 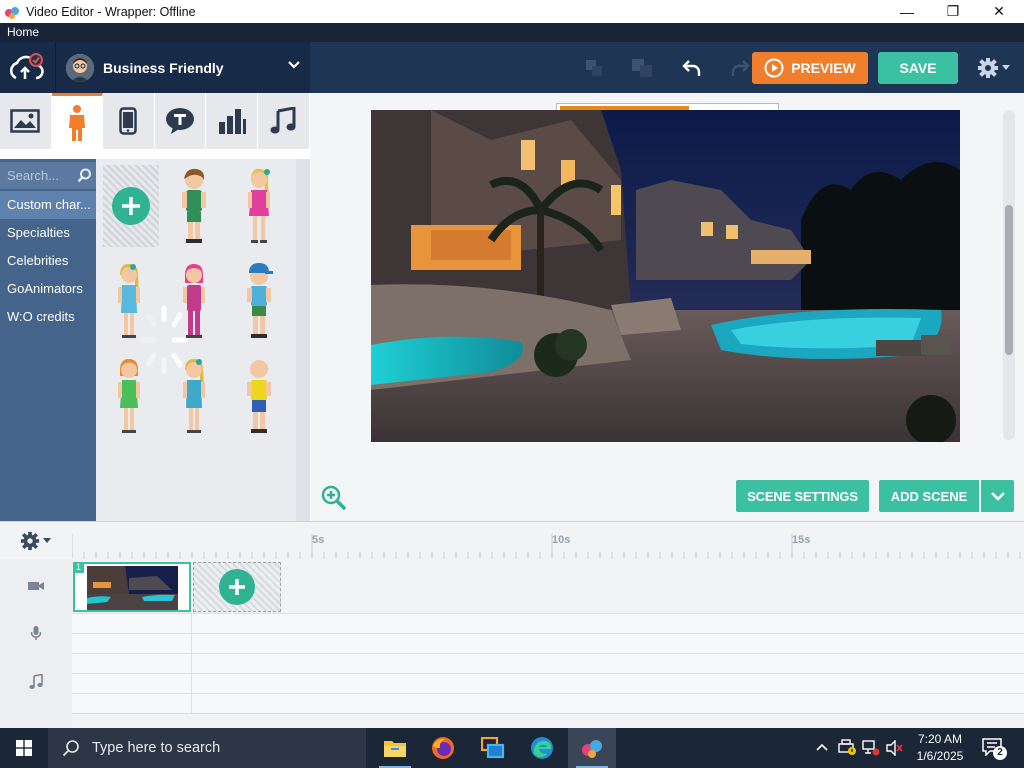 I want to click on restore-icon: ❐, so click(x=953, y=11).